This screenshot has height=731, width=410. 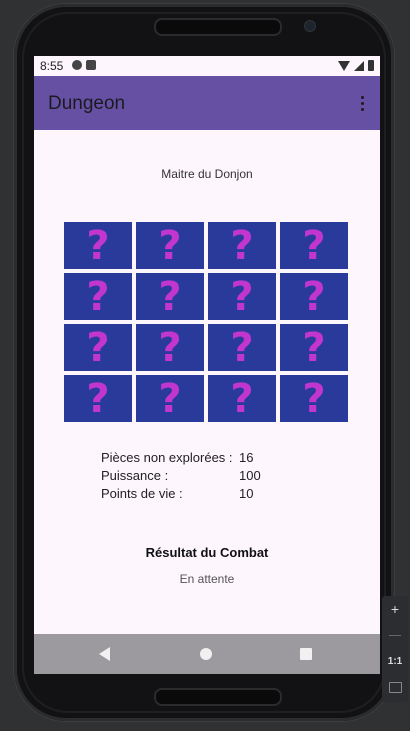 I want to click on status-time: 8:55, so click(x=52, y=66).